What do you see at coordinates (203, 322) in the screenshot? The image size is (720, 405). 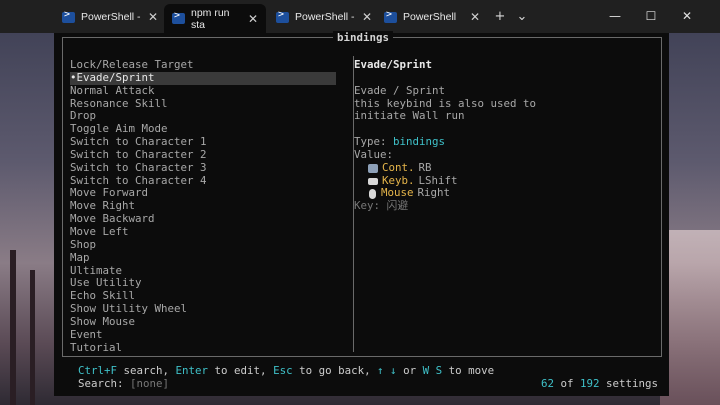 I see `binding-list-item: Show Mouse` at bounding box center [203, 322].